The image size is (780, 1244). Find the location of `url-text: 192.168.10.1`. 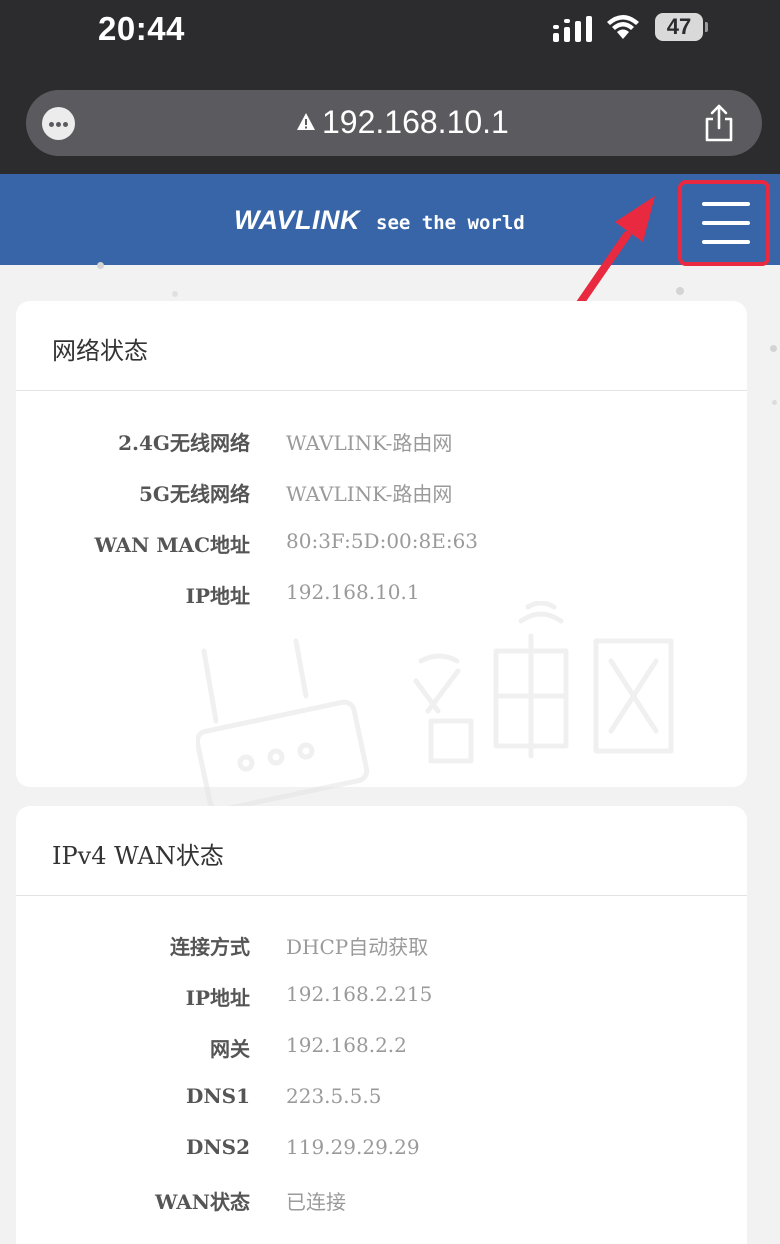

url-text: 192.168.10.1 is located at coordinates (415, 121).